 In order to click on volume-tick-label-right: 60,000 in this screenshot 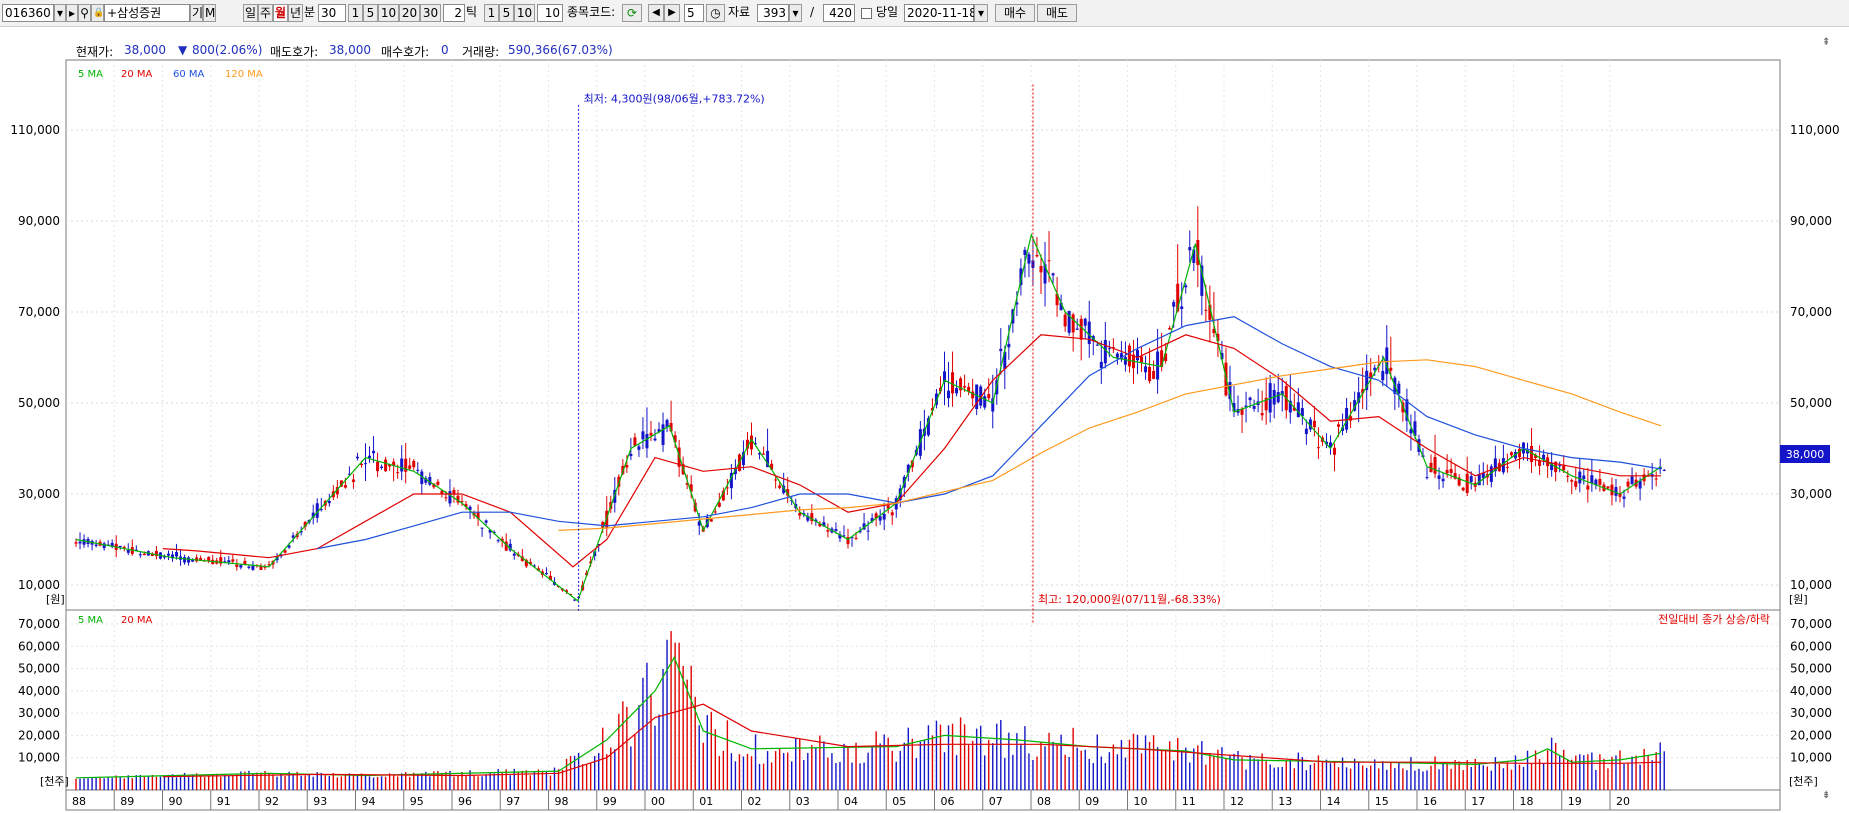, I will do `click(1811, 646)`.